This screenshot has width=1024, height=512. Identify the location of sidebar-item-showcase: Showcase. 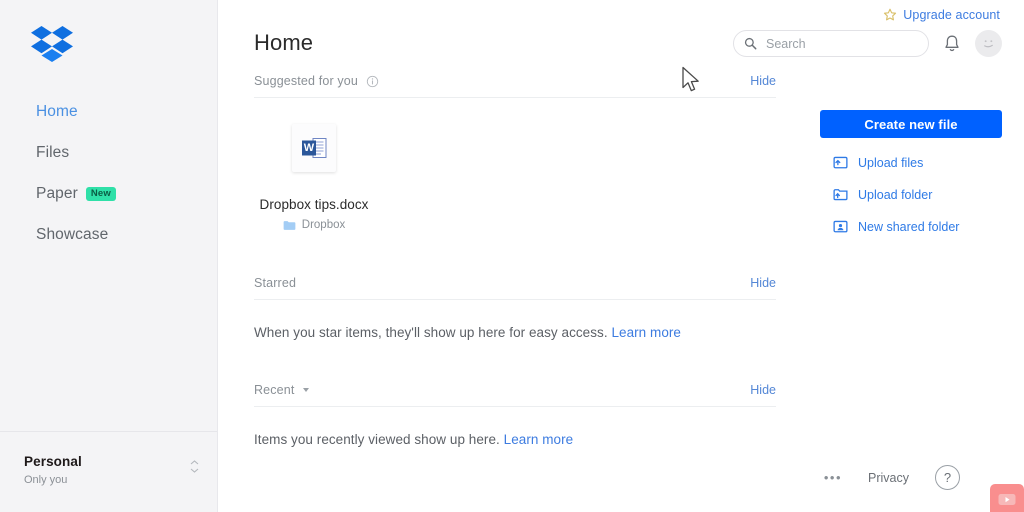
(108, 235).